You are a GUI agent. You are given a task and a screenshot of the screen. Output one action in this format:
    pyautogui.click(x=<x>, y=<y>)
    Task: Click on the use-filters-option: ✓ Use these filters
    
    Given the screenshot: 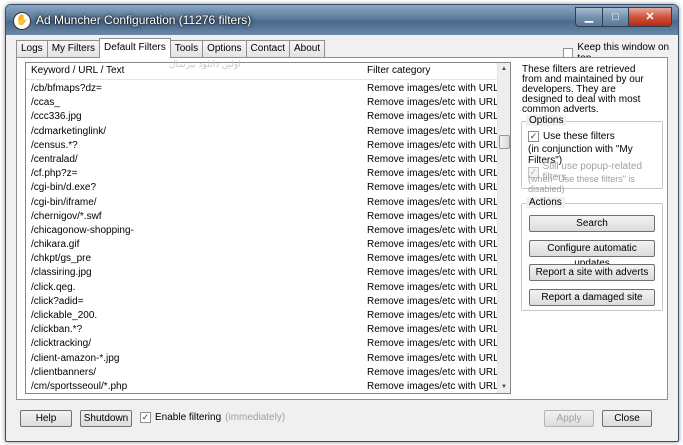 What is the action you would take?
    pyautogui.click(x=571, y=136)
    